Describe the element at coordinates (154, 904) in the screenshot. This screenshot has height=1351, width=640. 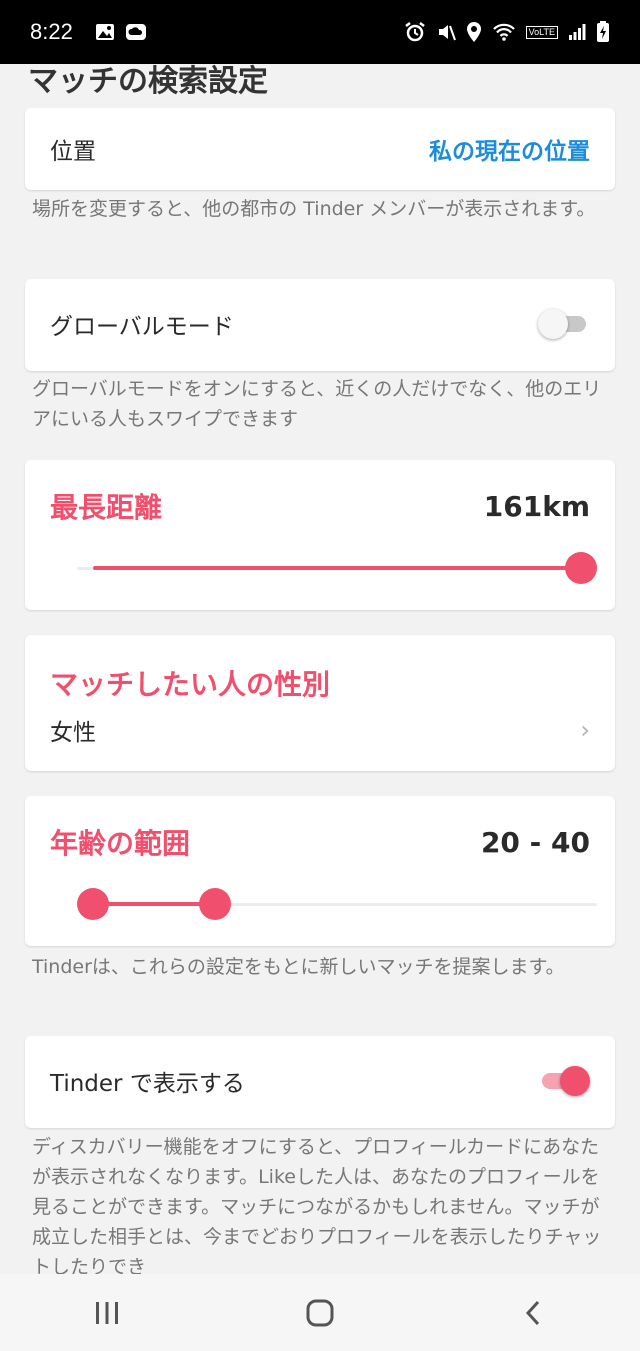
I see `age-range-slider-fill` at that location.